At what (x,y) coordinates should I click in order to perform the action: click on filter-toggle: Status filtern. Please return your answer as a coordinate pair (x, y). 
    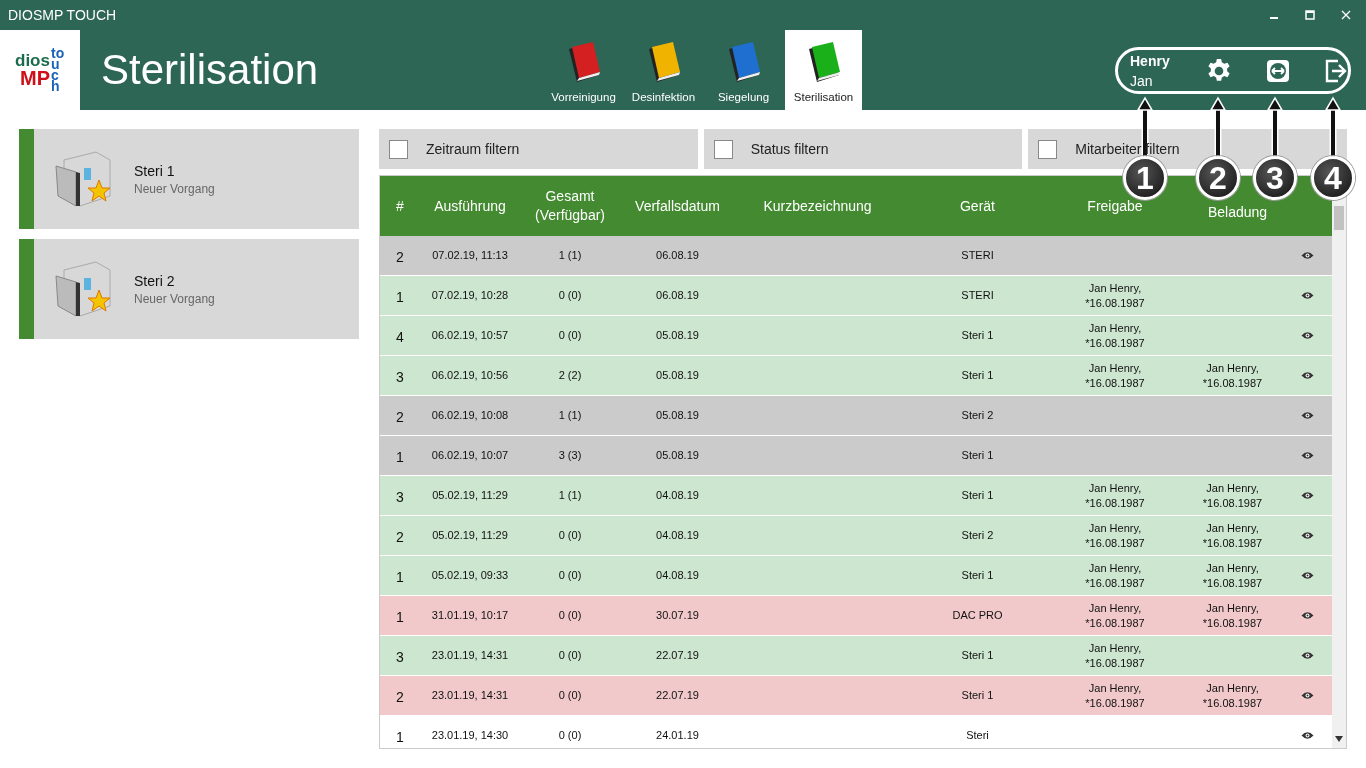
    Looking at the image, I should click on (863, 149).